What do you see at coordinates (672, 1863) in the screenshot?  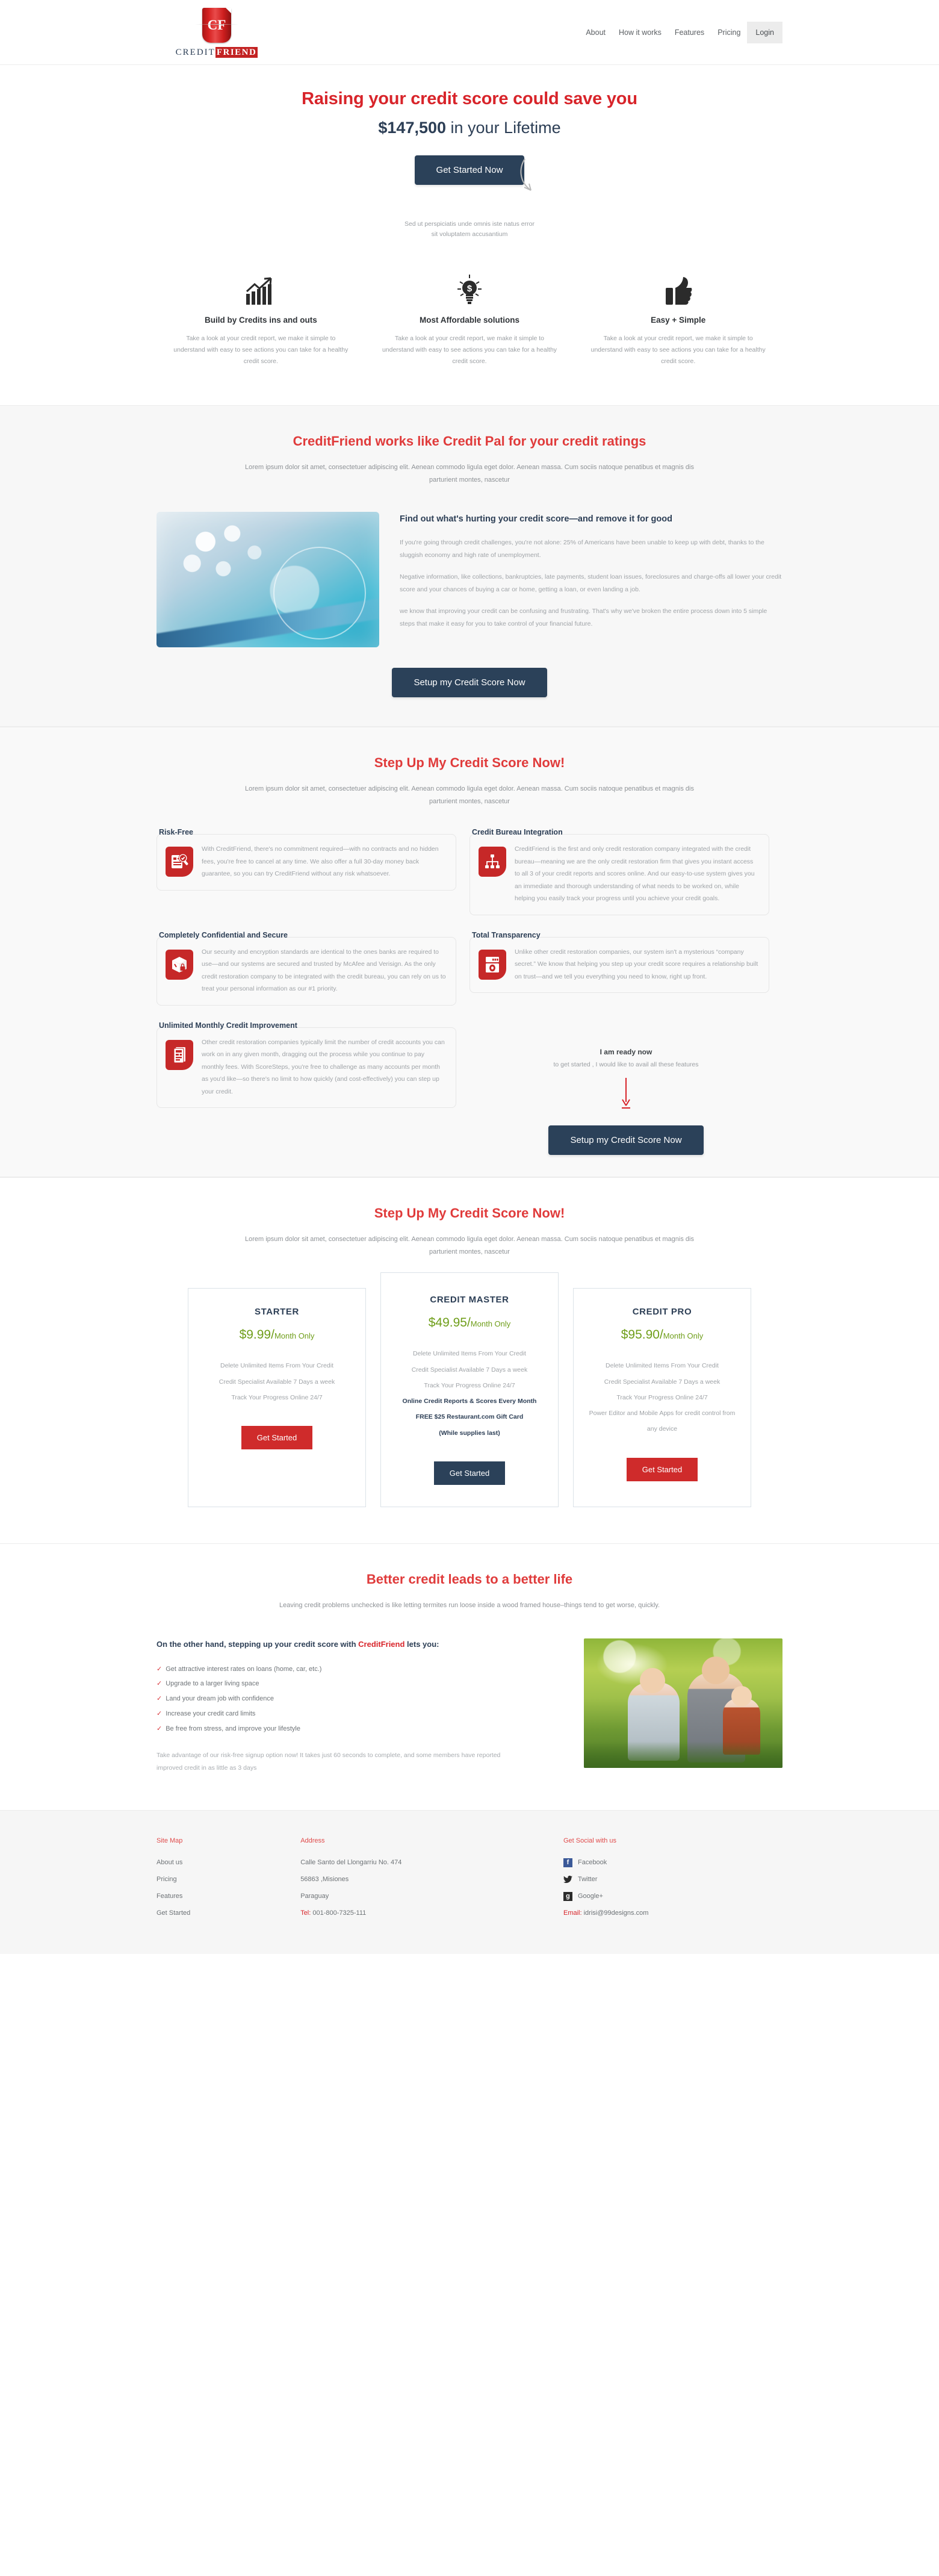 I see `footer-social-facebook: f Facebook` at bounding box center [672, 1863].